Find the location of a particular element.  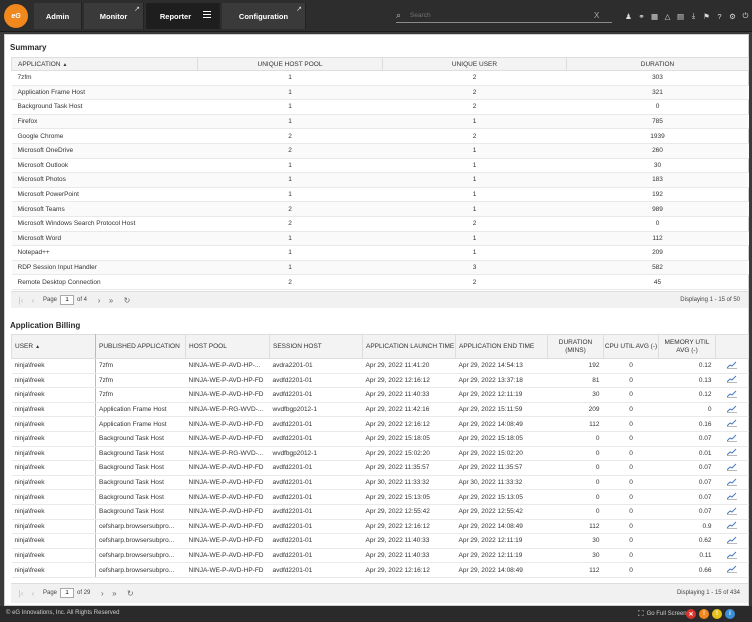

table-row: Microsoft OneDrive 2 1 260 is located at coordinates (380, 151).